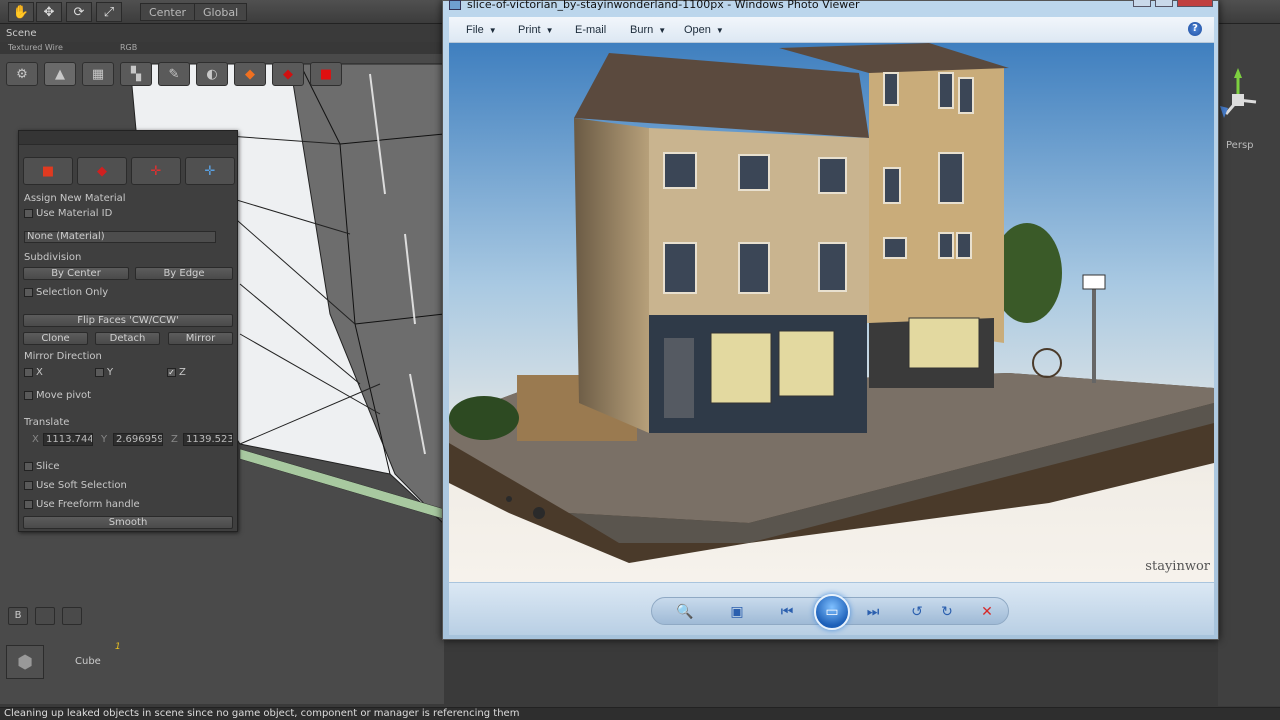 This screenshot has height=720, width=1280. I want to click on texture-icon: ▦, so click(98, 74).